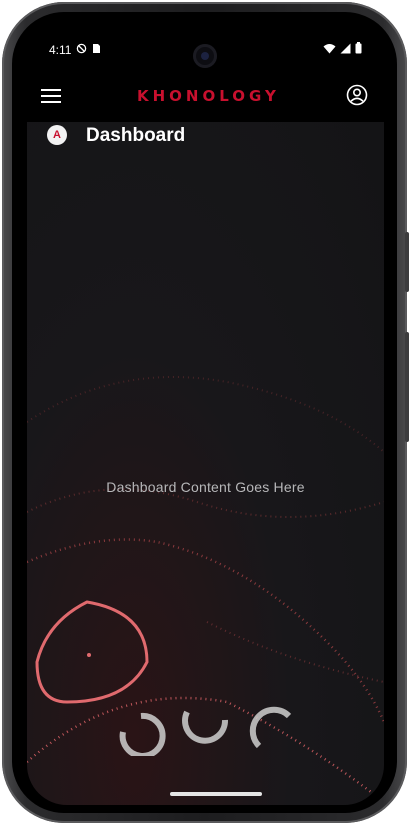  I want to click on status-left: 4:11, so click(75, 50).